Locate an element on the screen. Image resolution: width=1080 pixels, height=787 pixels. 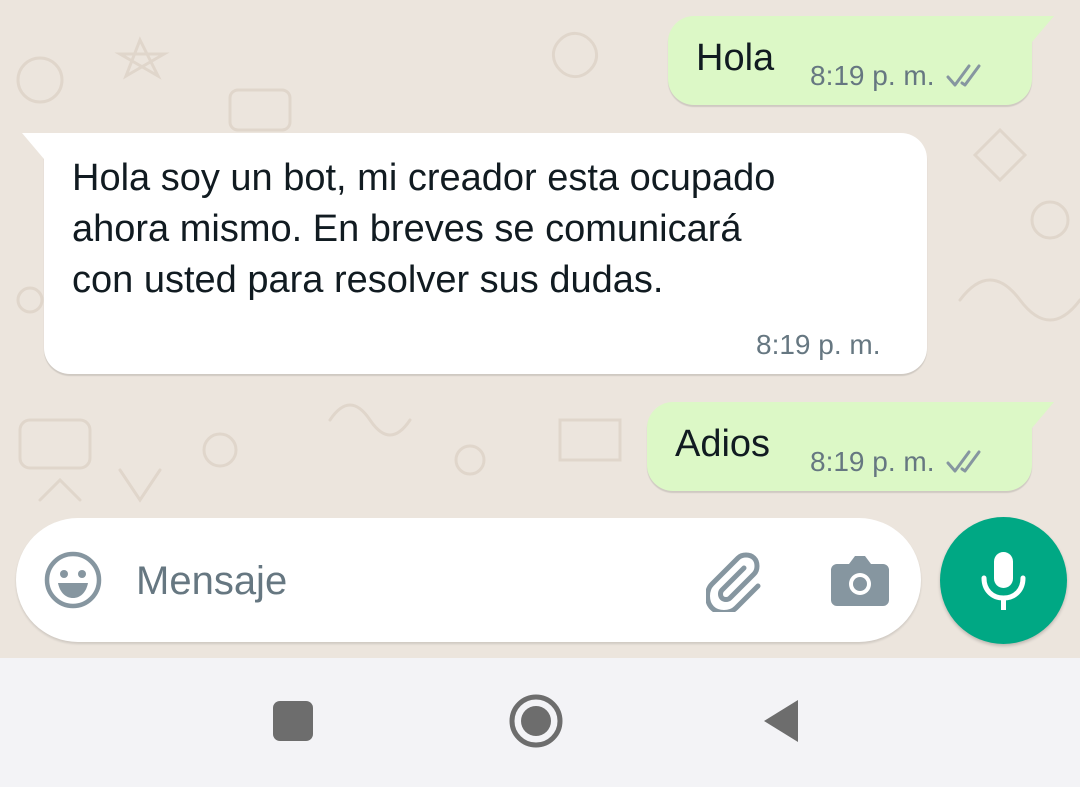
square-icon is located at coordinates (293, 721).